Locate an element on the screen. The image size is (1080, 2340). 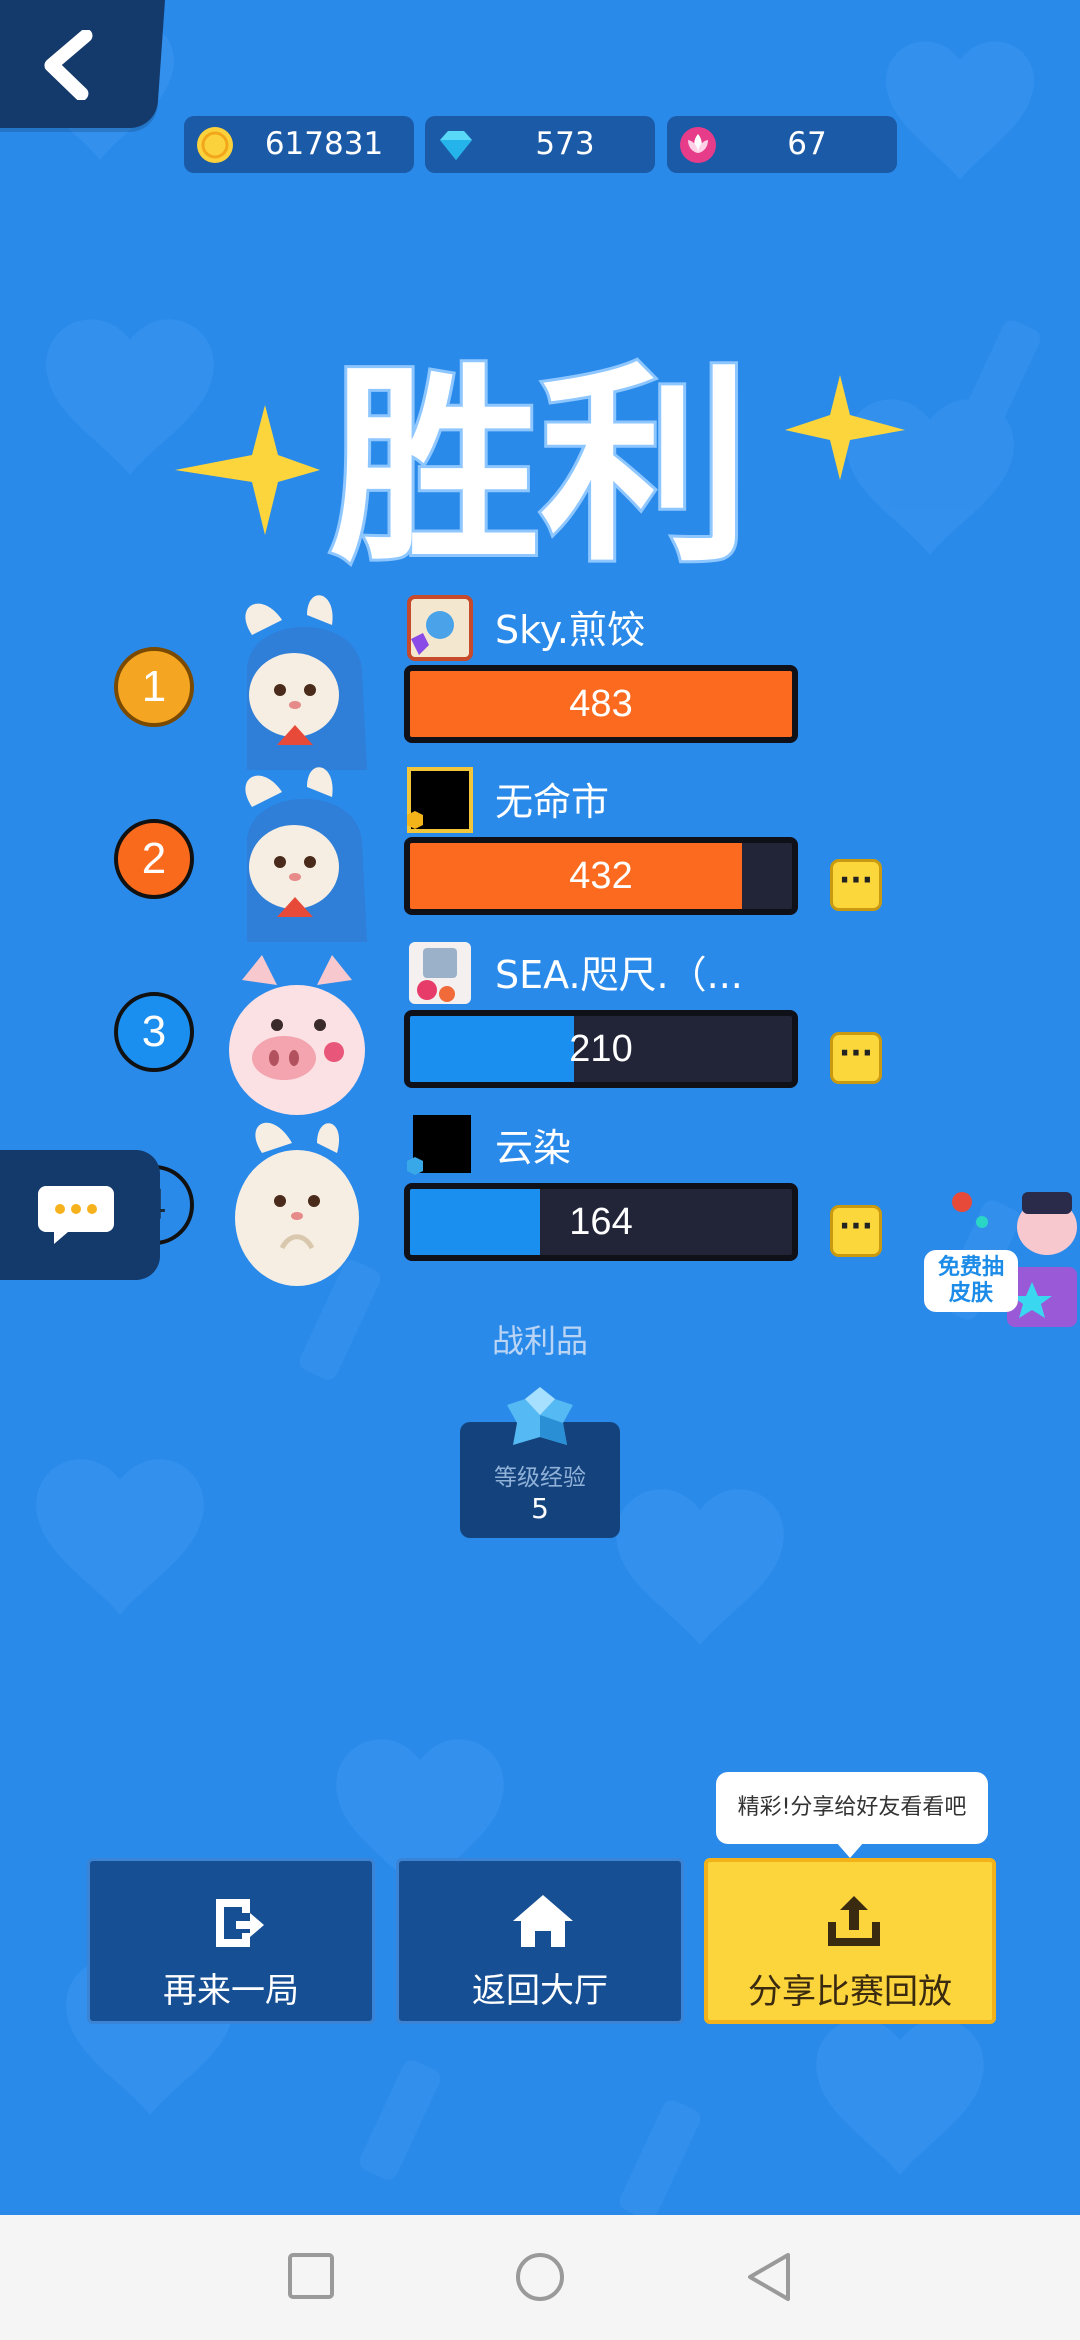
player-row: 4 云染 164 ··· is located at coordinates (540, 1199).